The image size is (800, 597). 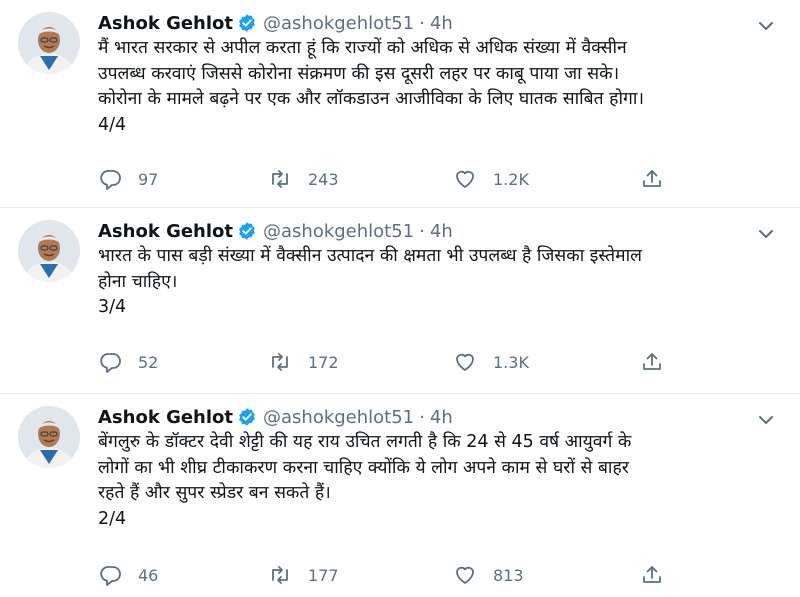 I want to click on retweet-button: 177, so click(x=303, y=575).